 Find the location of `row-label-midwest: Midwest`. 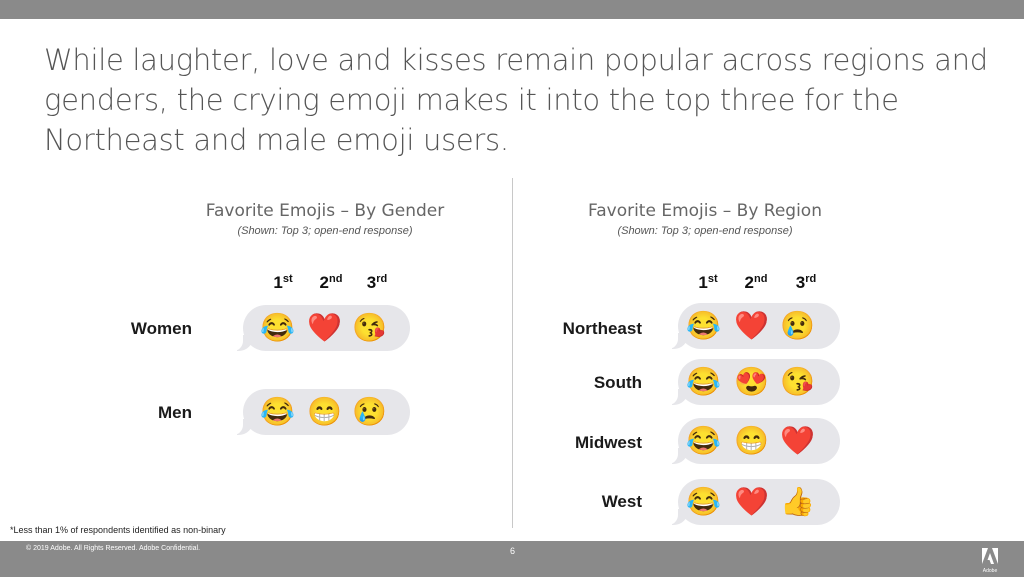

row-label-midwest: Midwest is located at coordinates (608, 442).